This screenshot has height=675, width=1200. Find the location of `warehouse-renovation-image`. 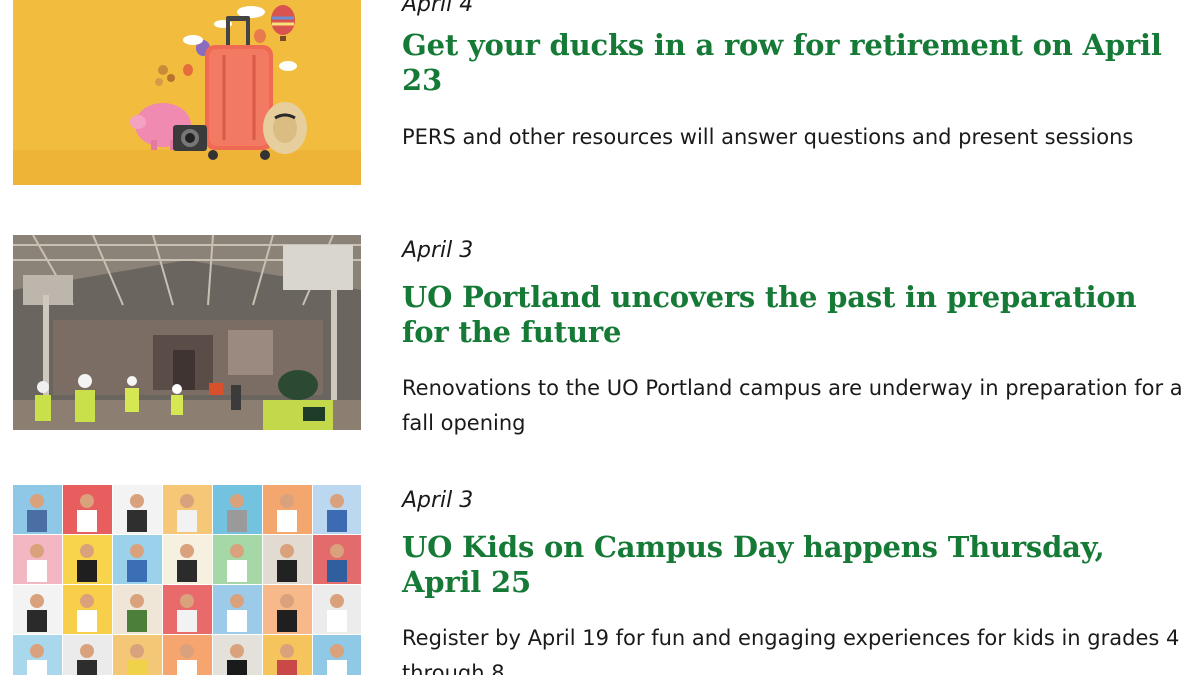

warehouse-renovation-image is located at coordinates (187, 332).